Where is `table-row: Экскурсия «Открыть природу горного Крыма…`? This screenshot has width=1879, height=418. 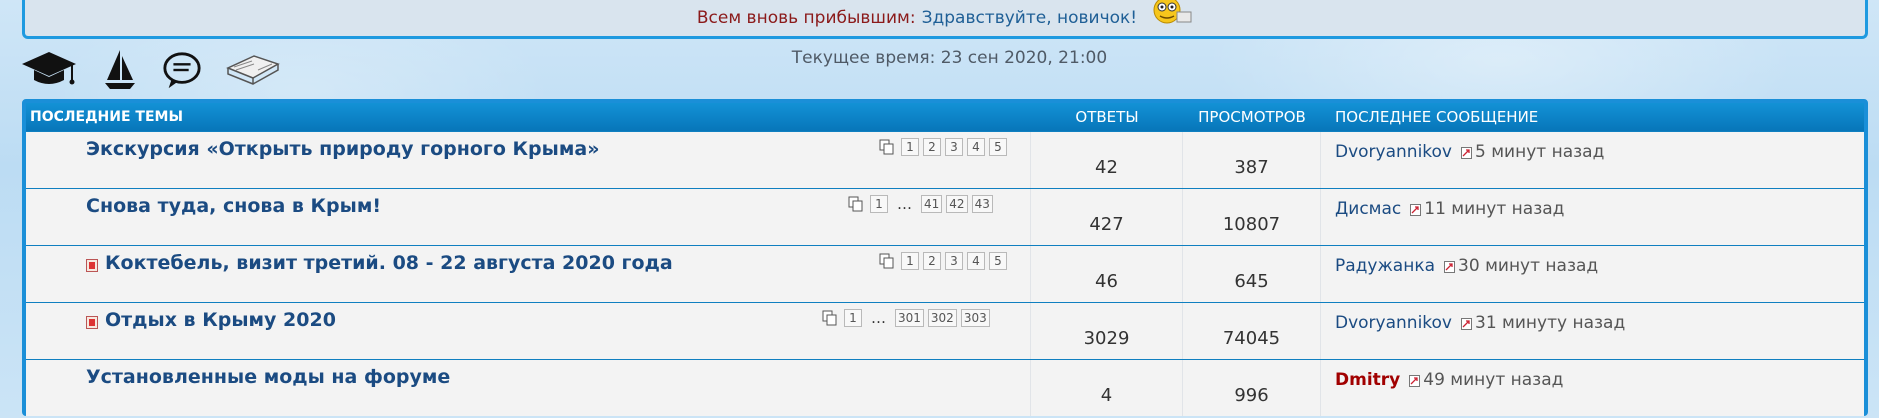
table-row: Экскурсия «Открыть природу горного Крыма… is located at coordinates (945, 159).